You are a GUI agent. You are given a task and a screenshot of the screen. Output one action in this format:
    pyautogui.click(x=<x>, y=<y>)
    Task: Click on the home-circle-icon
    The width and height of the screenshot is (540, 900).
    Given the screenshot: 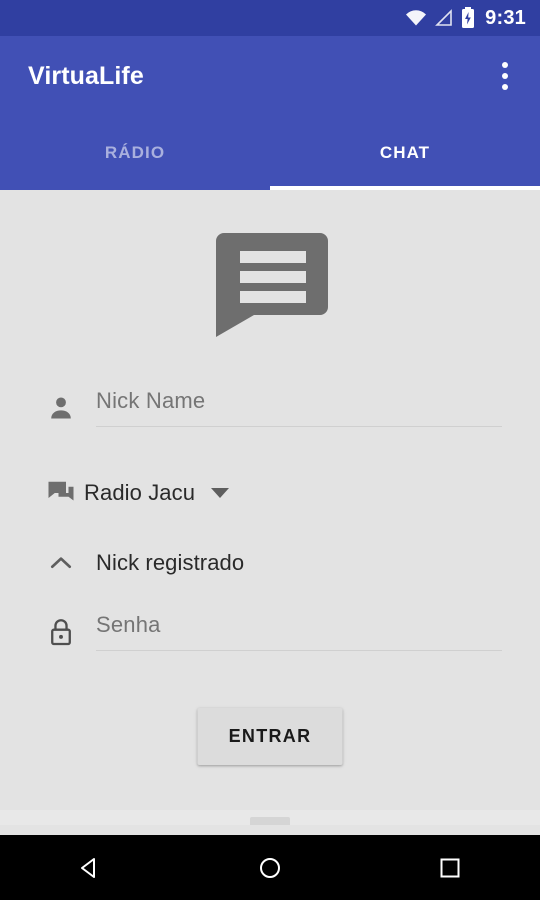 What is the action you would take?
    pyautogui.click(x=270, y=867)
    